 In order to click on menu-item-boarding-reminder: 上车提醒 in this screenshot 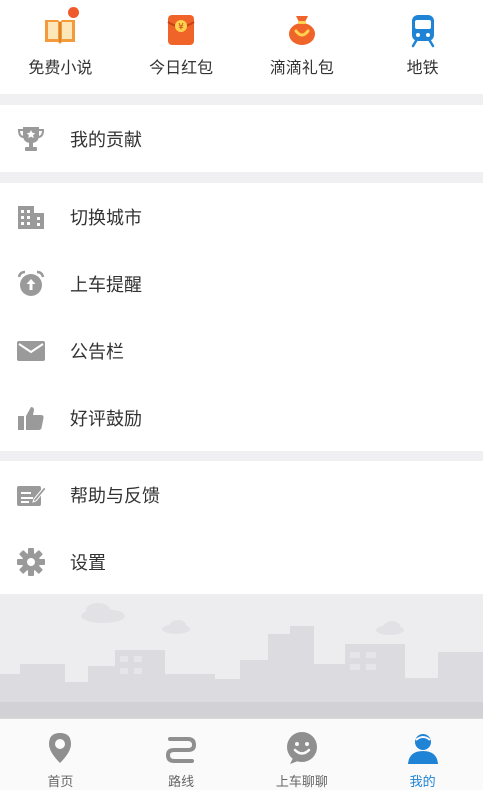, I will do `click(241, 283)`.